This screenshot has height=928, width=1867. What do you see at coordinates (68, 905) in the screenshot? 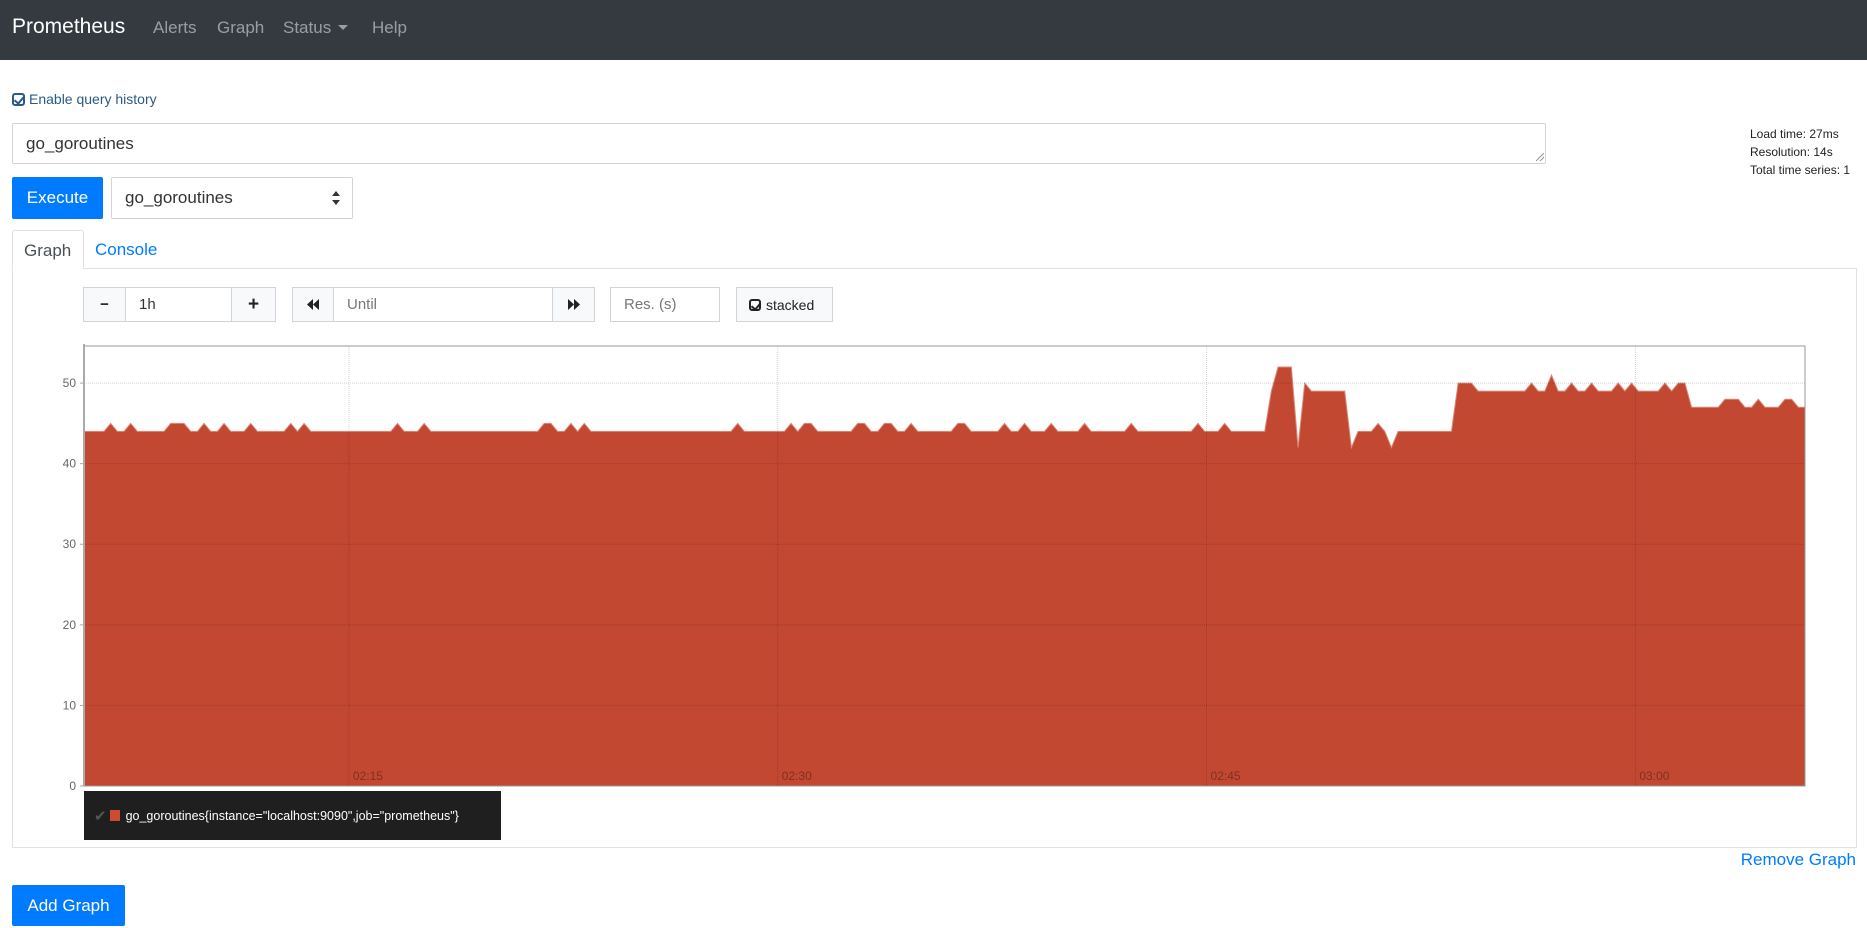
I see `add-graph-button: Add Graph` at bounding box center [68, 905].